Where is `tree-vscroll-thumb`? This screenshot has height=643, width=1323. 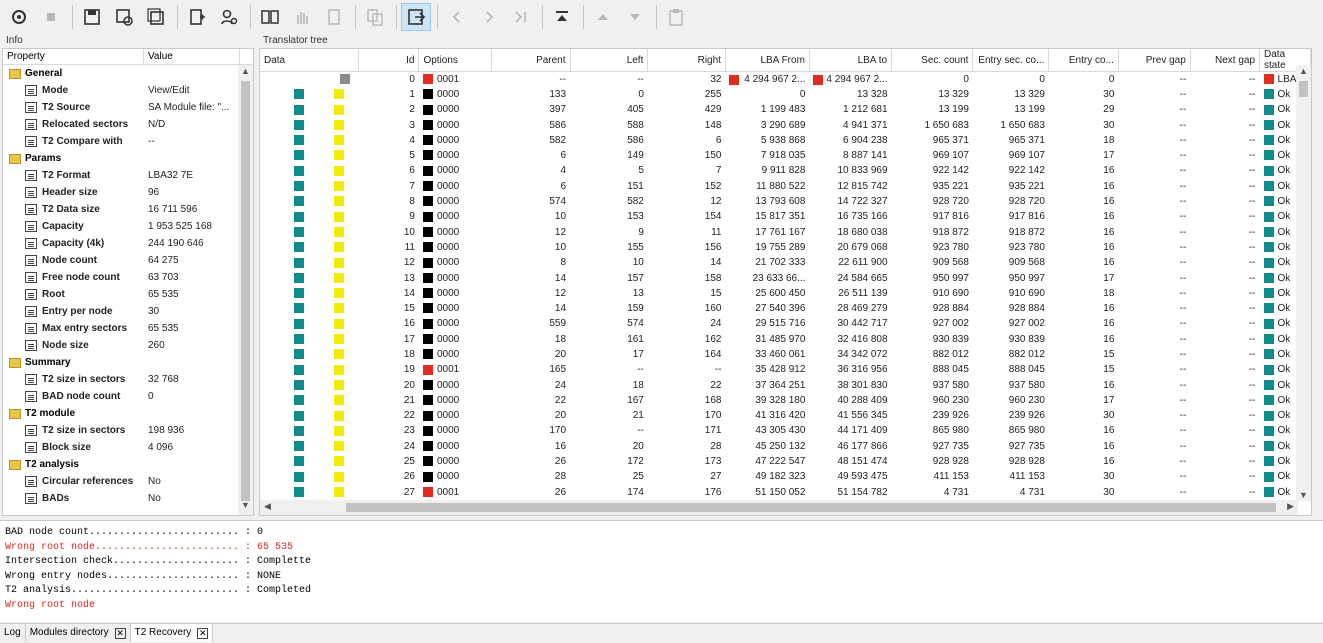
tree-vscroll-thumb is located at coordinates (1303, 89).